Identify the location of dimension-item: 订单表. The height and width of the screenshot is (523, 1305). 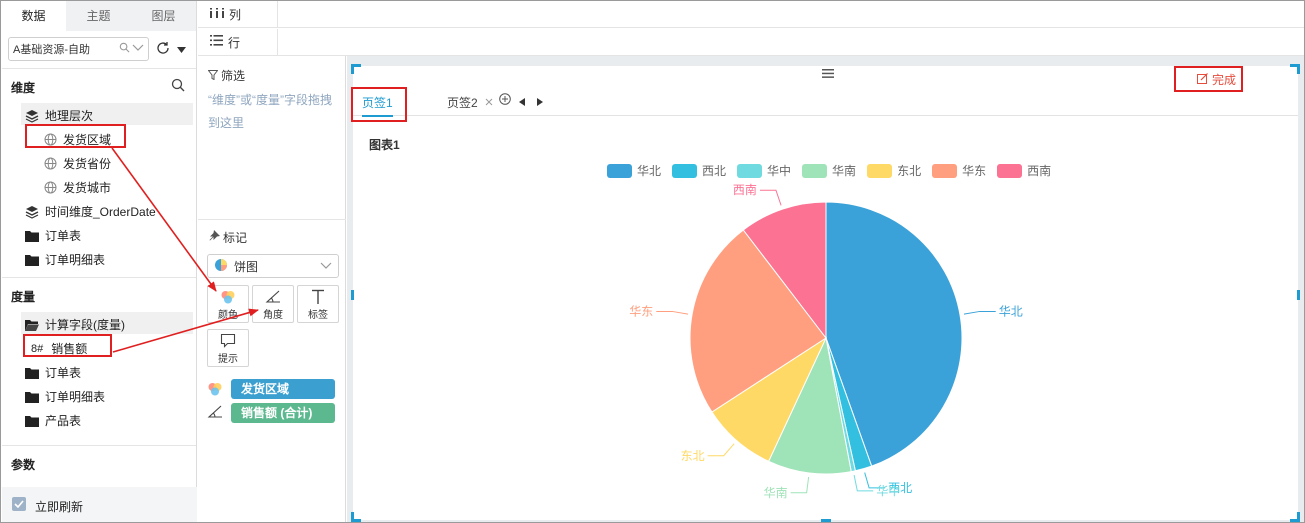
(53, 235).